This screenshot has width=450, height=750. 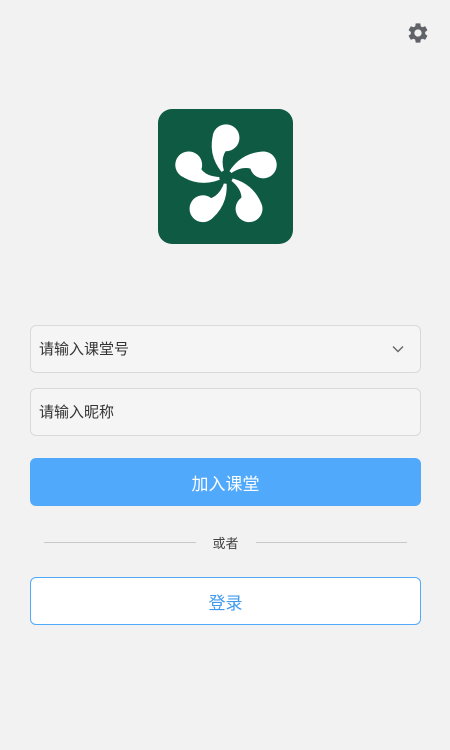 What do you see at coordinates (120, 542) in the screenshot?
I see `divider-line-left` at bounding box center [120, 542].